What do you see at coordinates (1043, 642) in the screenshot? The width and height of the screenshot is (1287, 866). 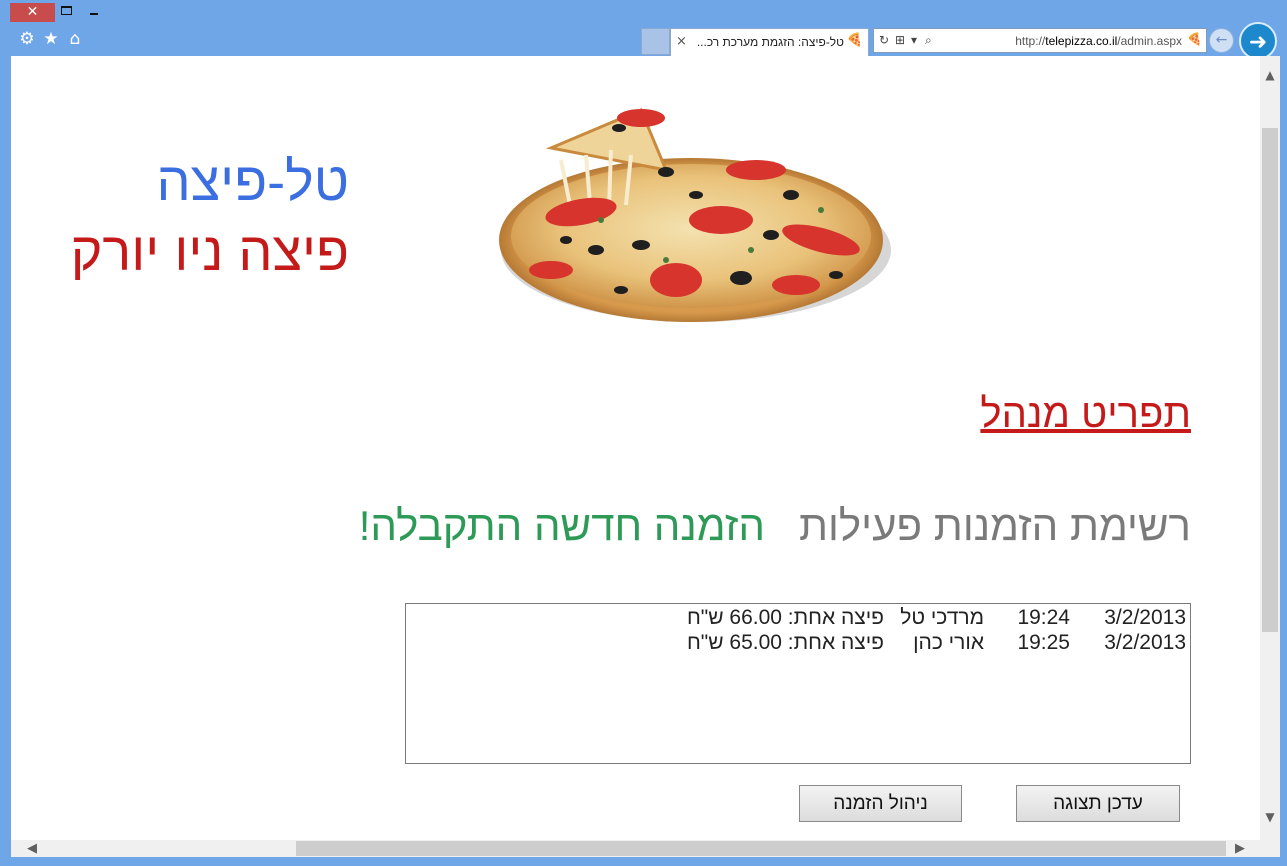 I see `order-time: 19:25` at bounding box center [1043, 642].